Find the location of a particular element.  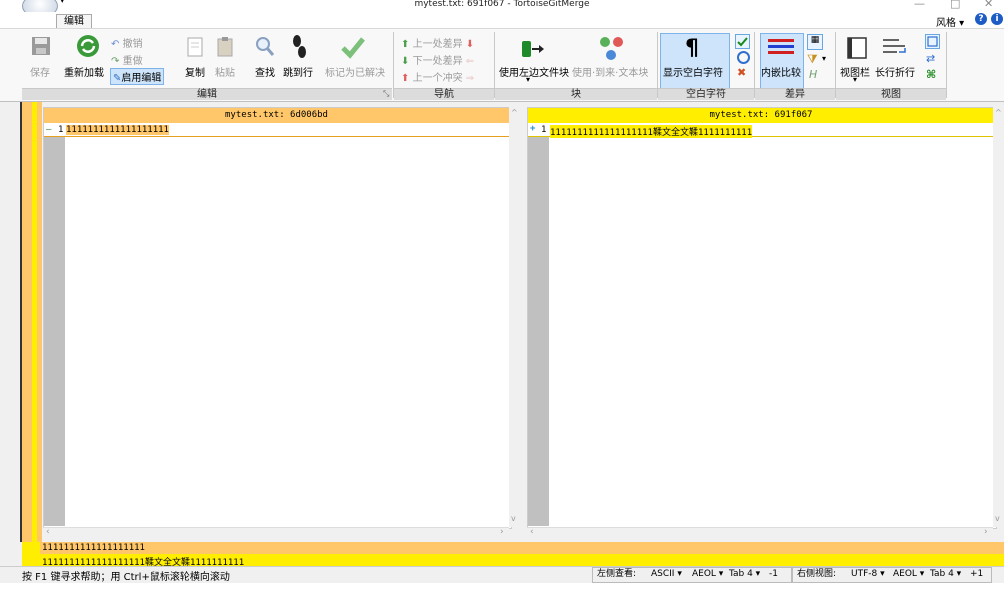

reload-label: 重新加载 is located at coordinates (84, 73).